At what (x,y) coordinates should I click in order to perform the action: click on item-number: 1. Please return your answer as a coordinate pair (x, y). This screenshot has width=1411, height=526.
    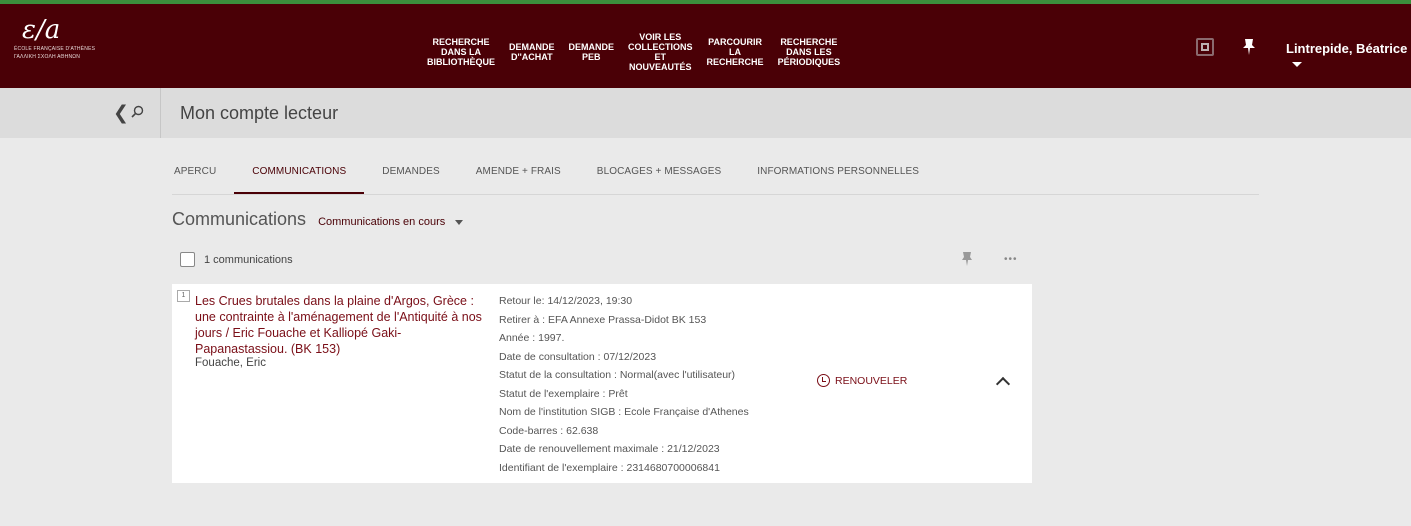
    Looking at the image, I should click on (183, 296).